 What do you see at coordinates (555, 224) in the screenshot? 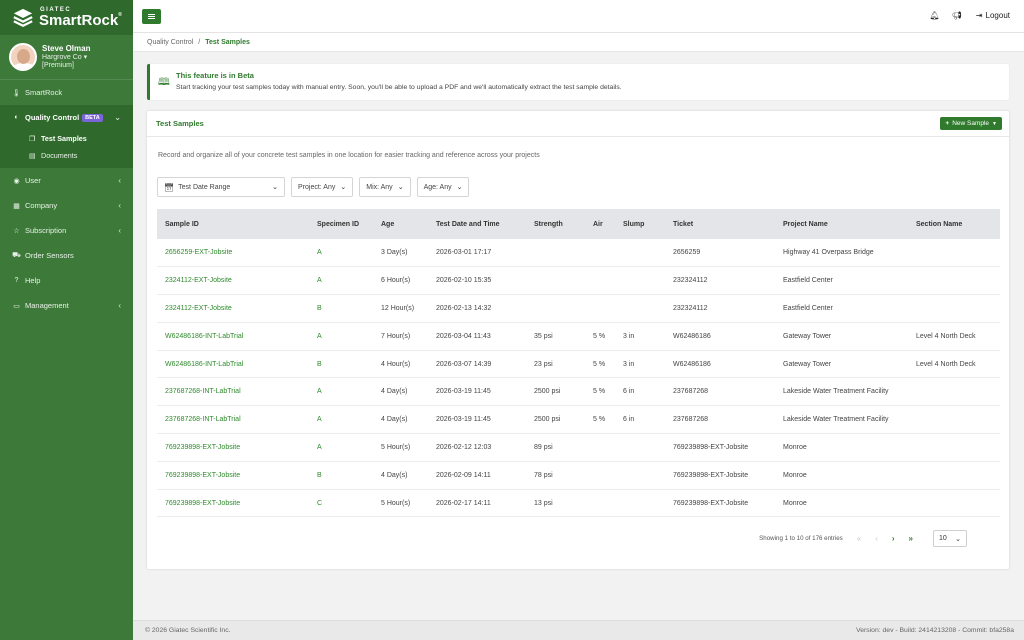
I see `column-header: Strength` at bounding box center [555, 224].